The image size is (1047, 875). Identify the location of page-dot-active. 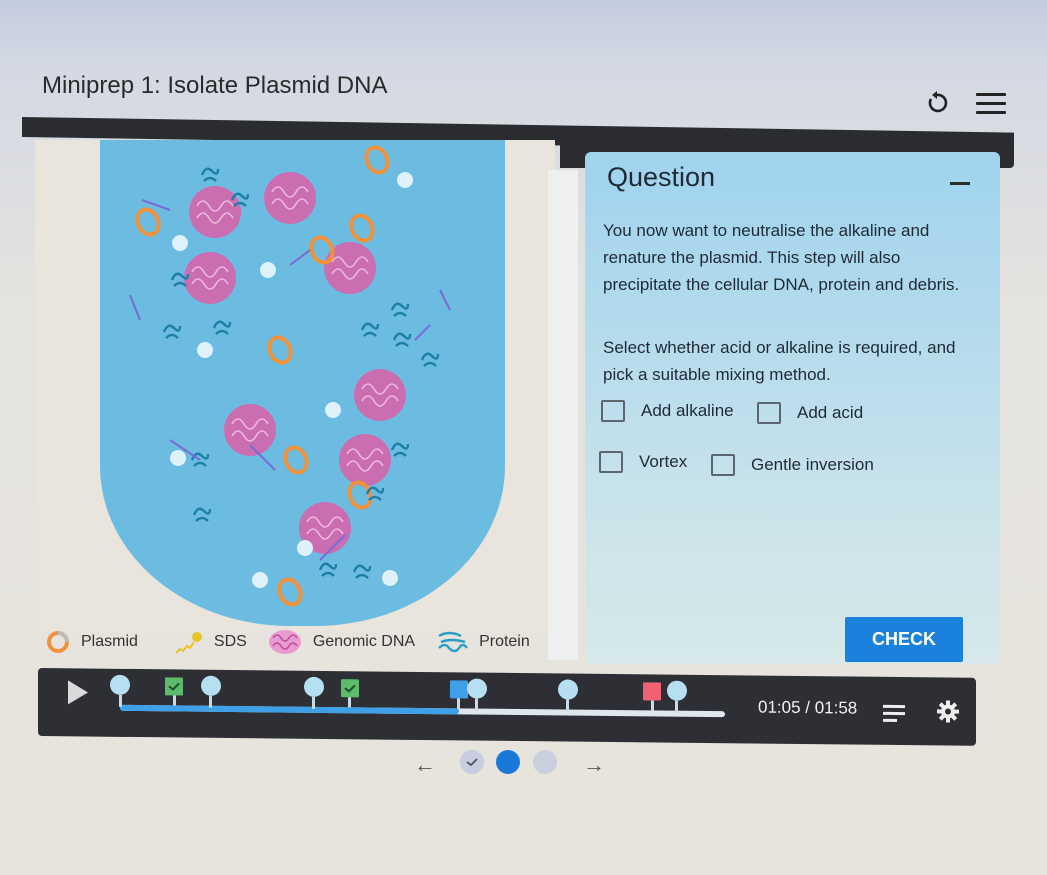
(508, 762).